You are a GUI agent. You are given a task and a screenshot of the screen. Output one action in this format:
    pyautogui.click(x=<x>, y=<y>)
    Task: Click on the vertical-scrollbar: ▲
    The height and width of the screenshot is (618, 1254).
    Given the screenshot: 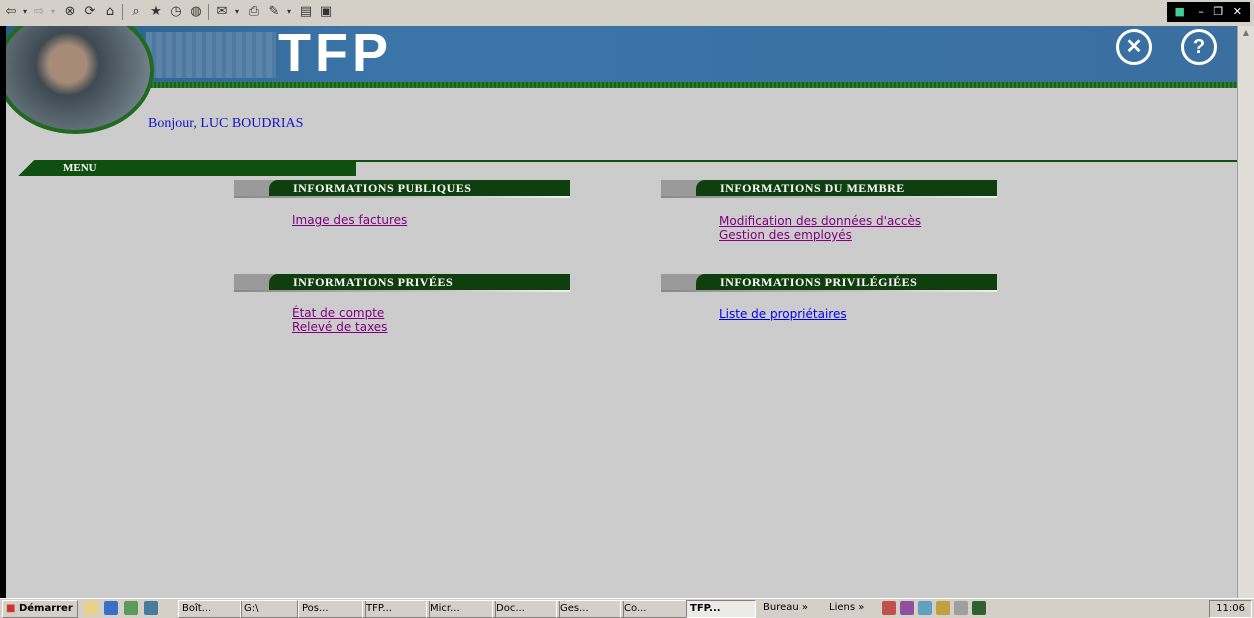 What is the action you would take?
    pyautogui.click(x=1245, y=312)
    